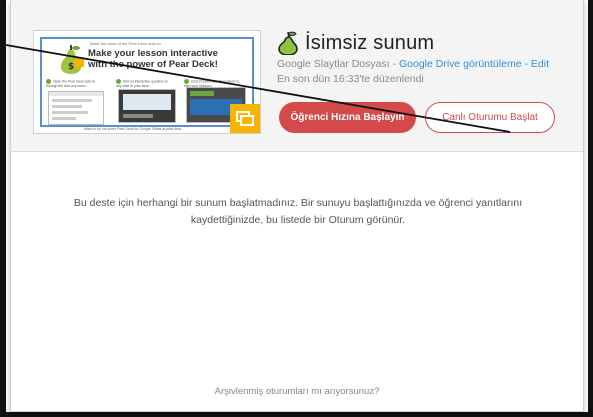 The height and width of the screenshot is (417, 593). Describe the element at coordinates (350, 79) in the screenshot. I see `last-edited-label: En son dün 16:33'te düzenlendi` at that location.